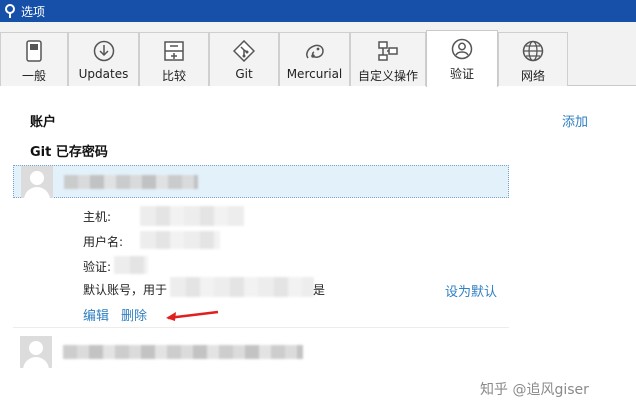 Image resolution: width=636 pixels, height=418 pixels. What do you see at coordinates (461, 74) in the screenshot?
I see `tab-label: 验证` at bounding box center [461, 74].